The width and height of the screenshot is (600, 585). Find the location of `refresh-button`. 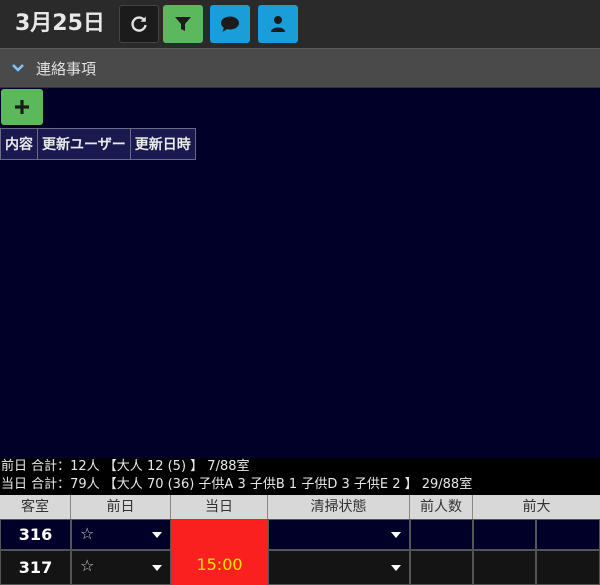

refresh-button is located at coordinates (139, 24).